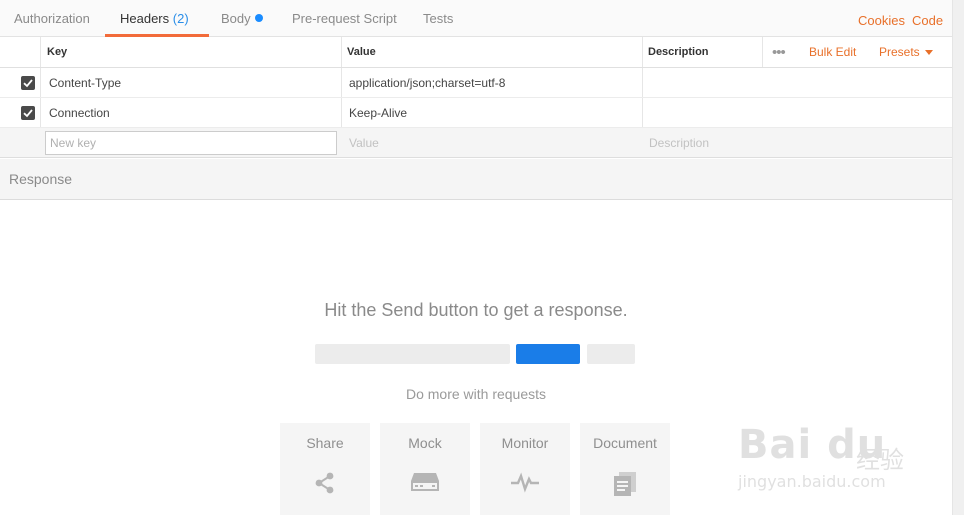  Describe the element at coordinates (325, 483) in the screenshot. I see `share-icon` at that location.